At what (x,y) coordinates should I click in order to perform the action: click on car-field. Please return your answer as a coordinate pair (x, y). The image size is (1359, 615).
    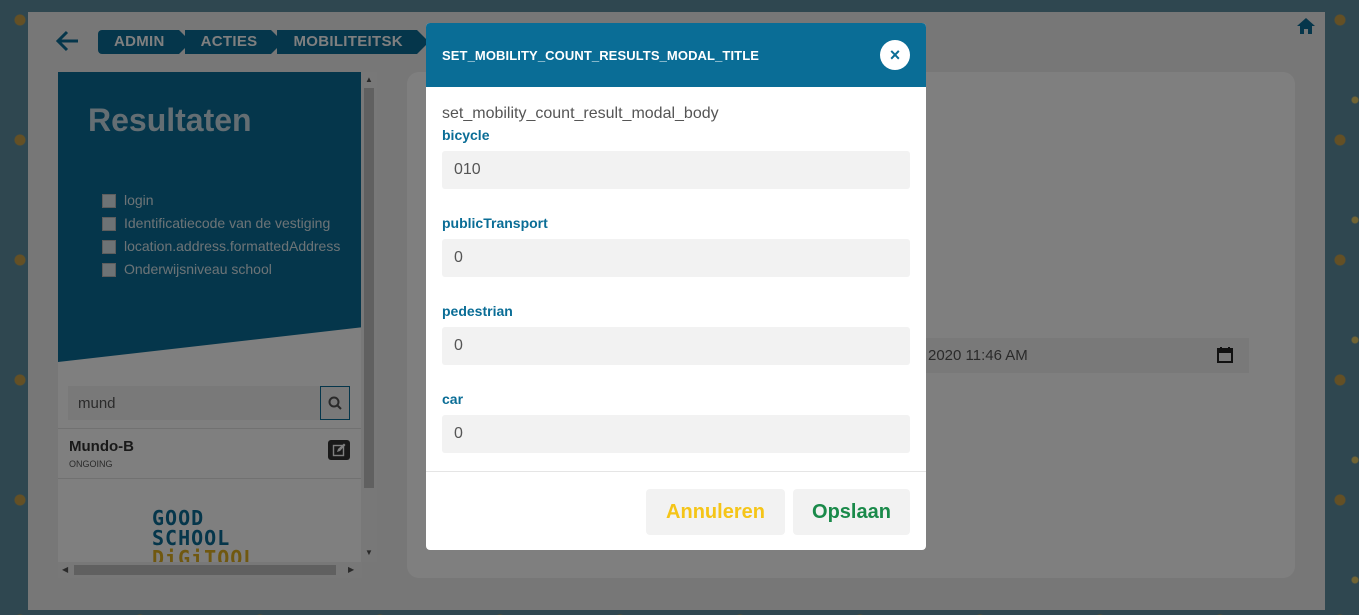
    Looking at the image, I should click on (676, 434).